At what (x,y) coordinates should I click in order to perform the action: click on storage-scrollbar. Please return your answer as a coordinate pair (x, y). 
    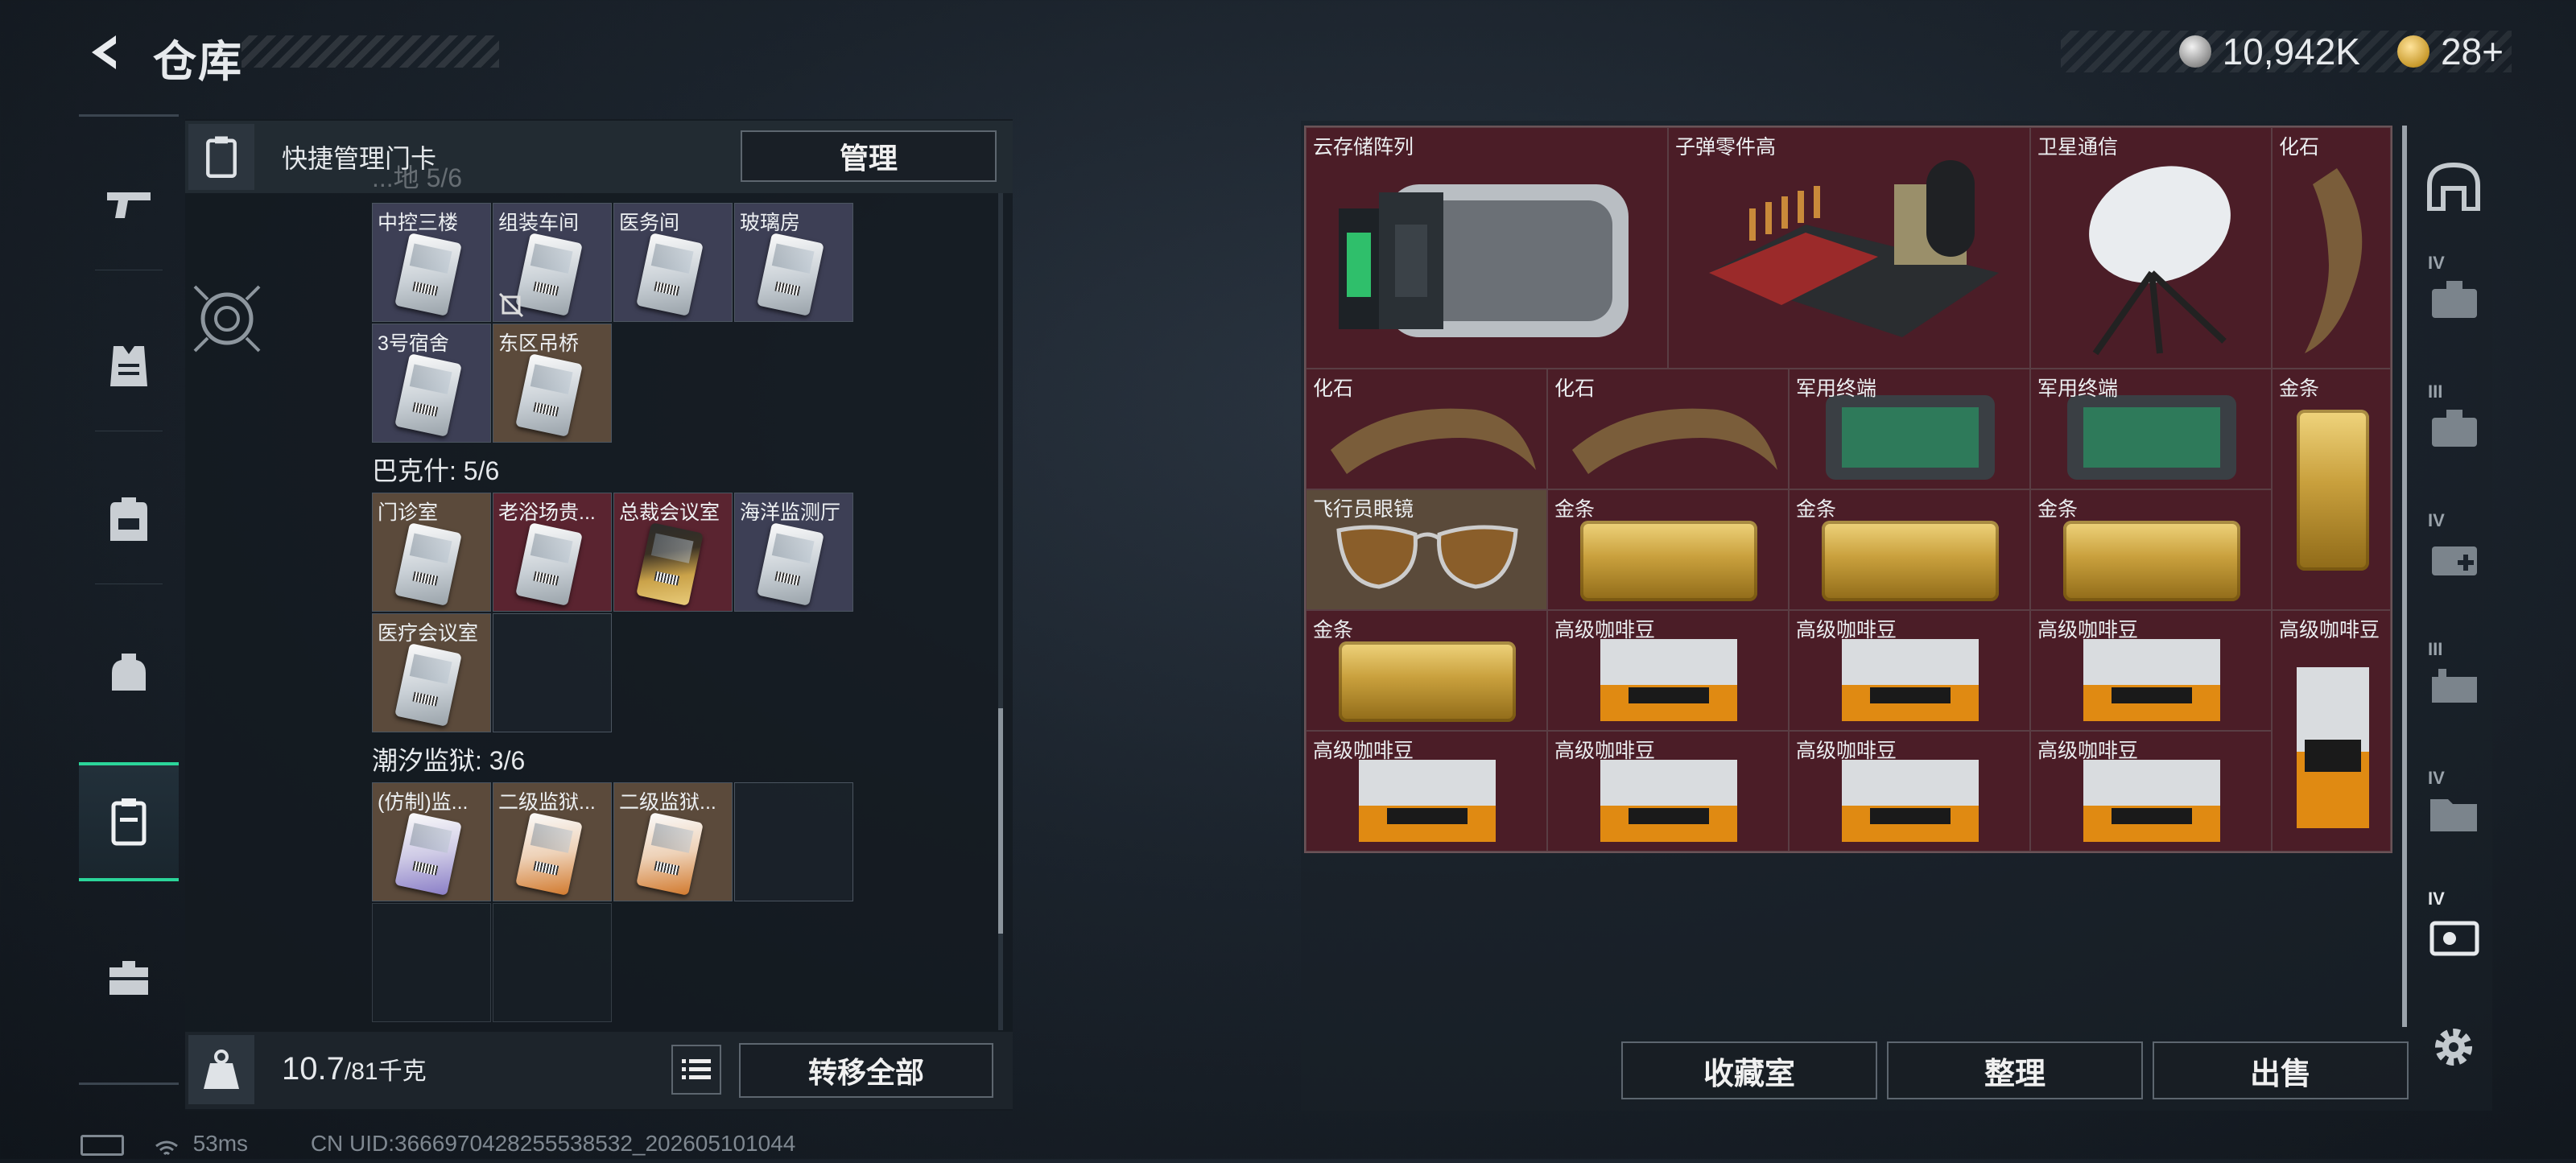
    Looking at the image, I should click on (2404, 576).